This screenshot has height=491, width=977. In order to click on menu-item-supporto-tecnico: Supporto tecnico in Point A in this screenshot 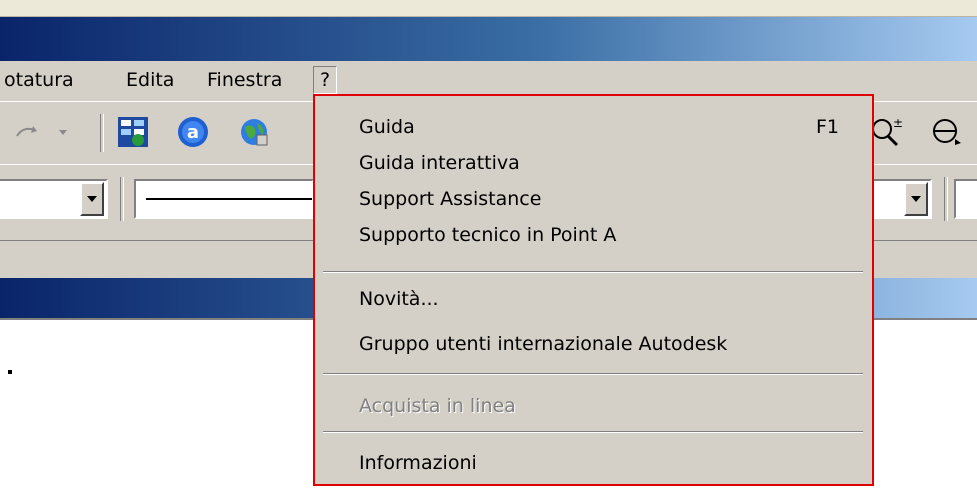, I will do `click(599, 235)`.